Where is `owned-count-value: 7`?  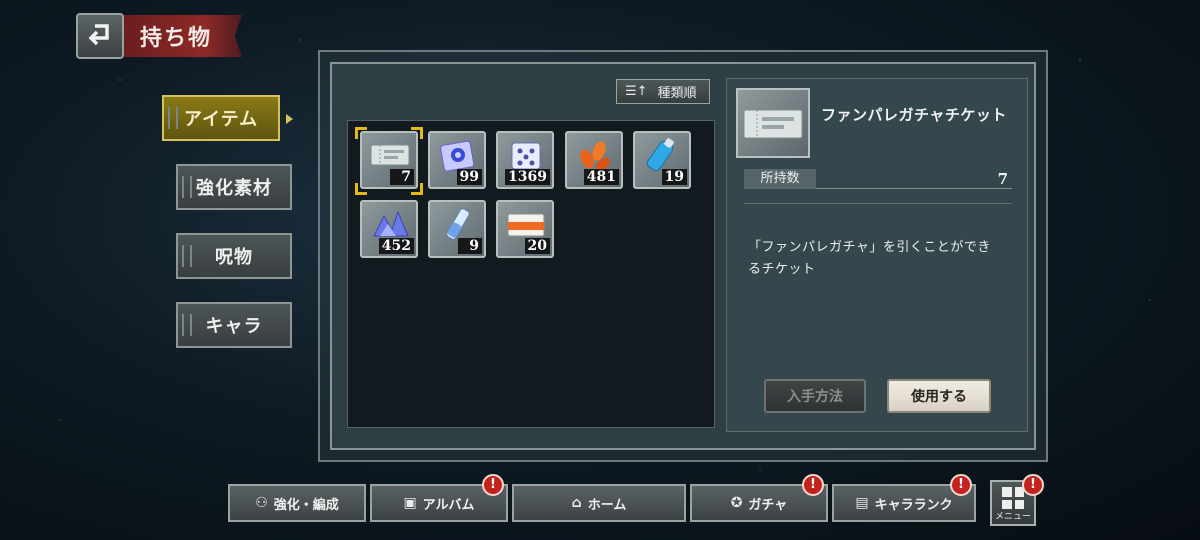
owned-count-value: 7 is located at coordinates (1002, 179).